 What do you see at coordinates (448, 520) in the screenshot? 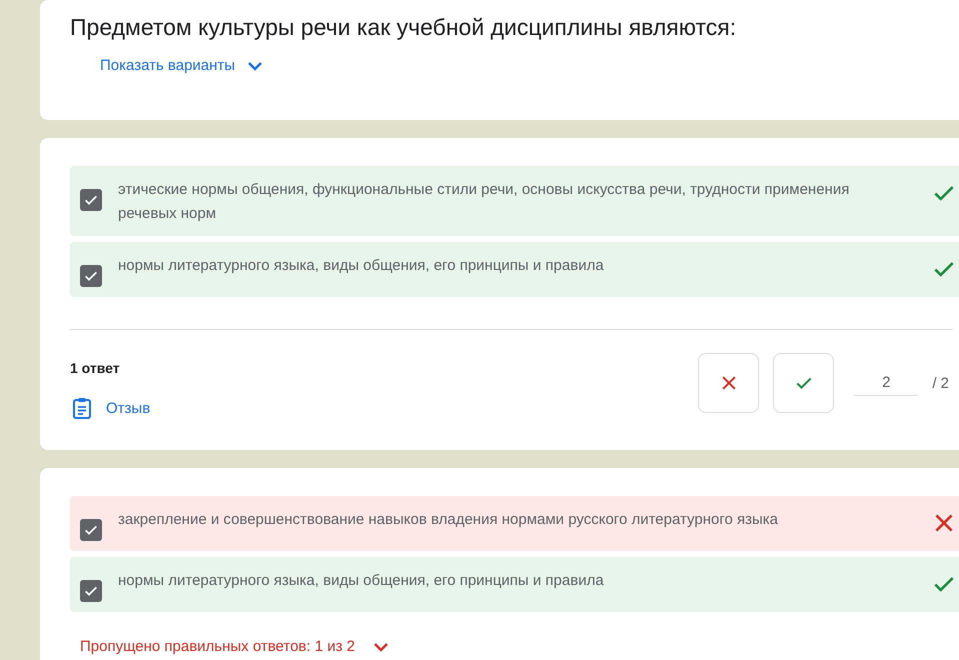
I see `option-text: закрепление и совершенствование навыков владения нормами русского литературного языка` at bounding box center [448, 520].